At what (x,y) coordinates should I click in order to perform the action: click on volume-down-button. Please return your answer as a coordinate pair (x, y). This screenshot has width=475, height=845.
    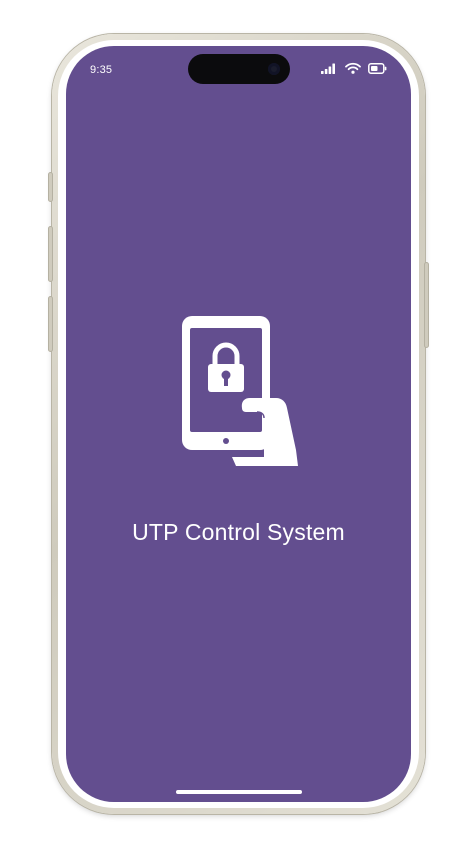
    Looking at the image, I should click on (50, 324).